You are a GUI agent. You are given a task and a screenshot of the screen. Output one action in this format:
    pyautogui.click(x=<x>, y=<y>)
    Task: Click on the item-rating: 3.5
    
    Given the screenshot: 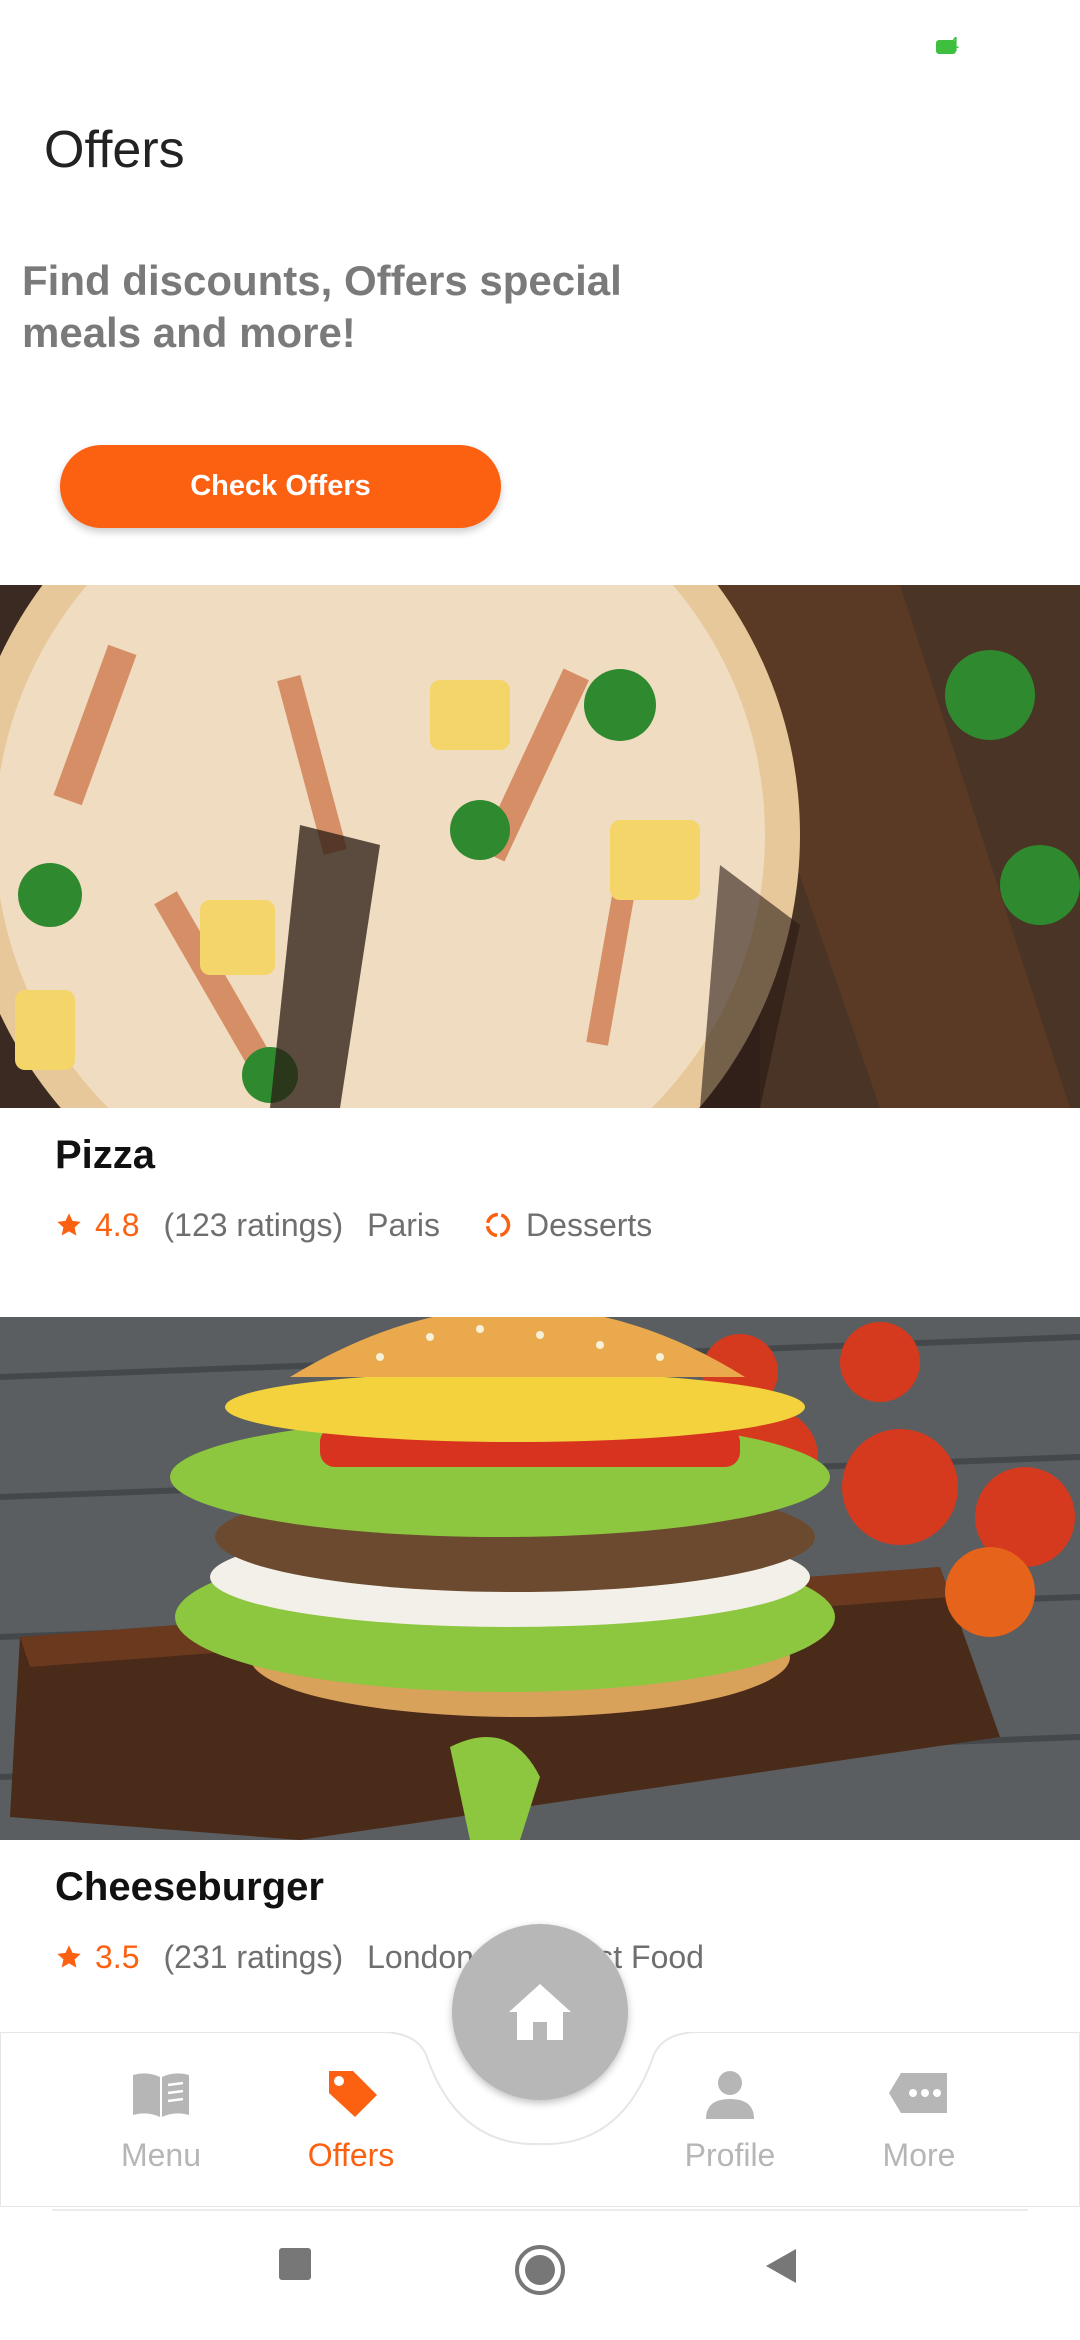 What is the action you would take?
    pyautogui.click(x=117, y=1956)
    